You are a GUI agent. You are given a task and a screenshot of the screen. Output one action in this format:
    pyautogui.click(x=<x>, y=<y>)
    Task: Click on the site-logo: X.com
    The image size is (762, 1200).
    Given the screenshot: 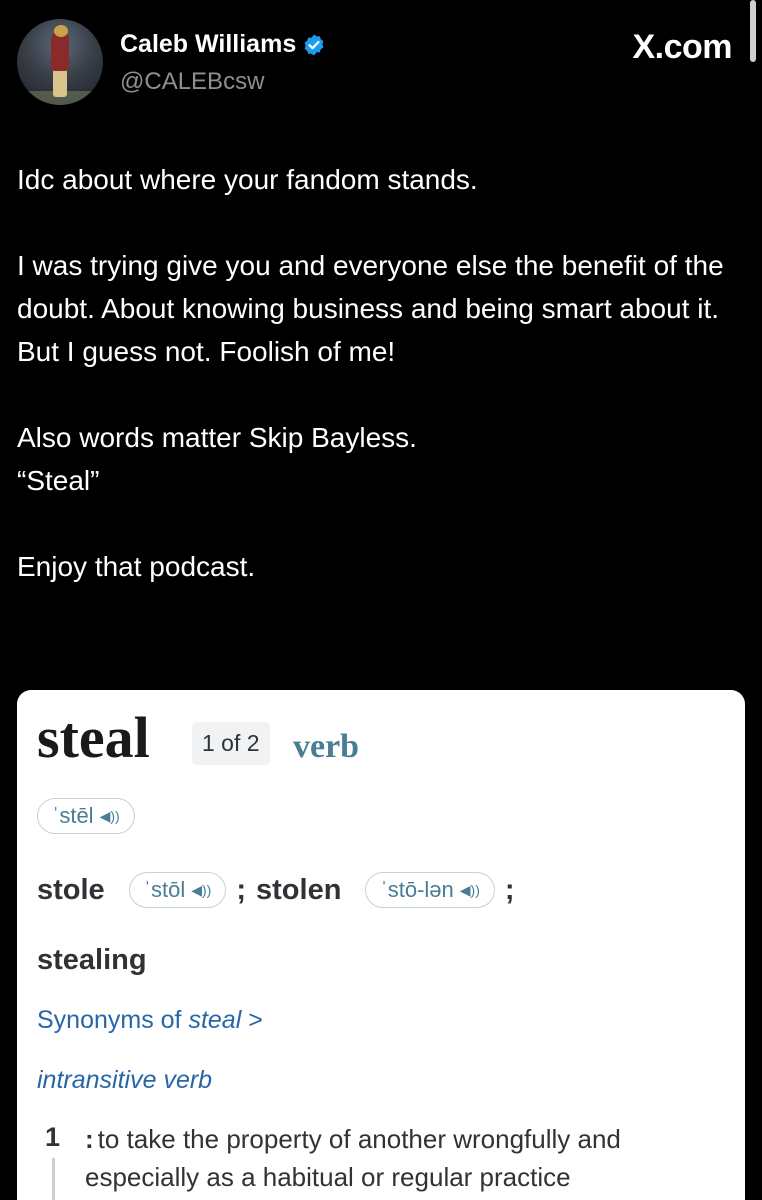 What is the action you would take?
    pyautogui.click(x=682, y=47)
    